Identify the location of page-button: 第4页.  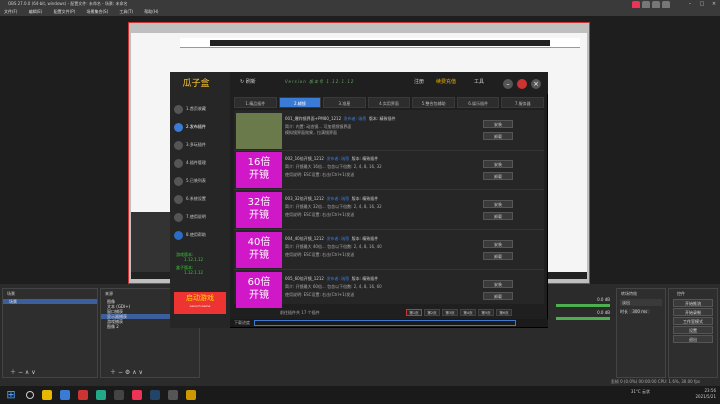
(468, 312).